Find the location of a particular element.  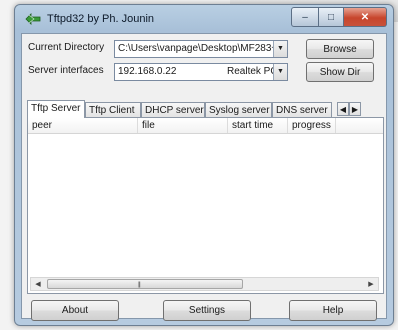

bottom-button-bar: About Settings Help is located at coordinates (204, 309).